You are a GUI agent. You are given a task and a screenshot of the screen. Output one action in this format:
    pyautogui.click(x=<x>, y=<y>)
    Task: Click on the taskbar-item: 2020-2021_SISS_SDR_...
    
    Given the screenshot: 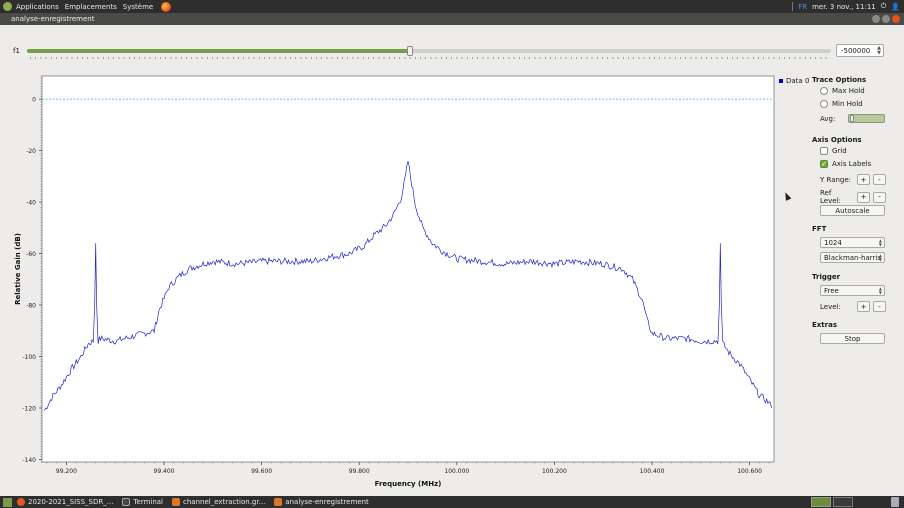 What is the action you would take?
    pyautogui.click(x=65, y=502)
    